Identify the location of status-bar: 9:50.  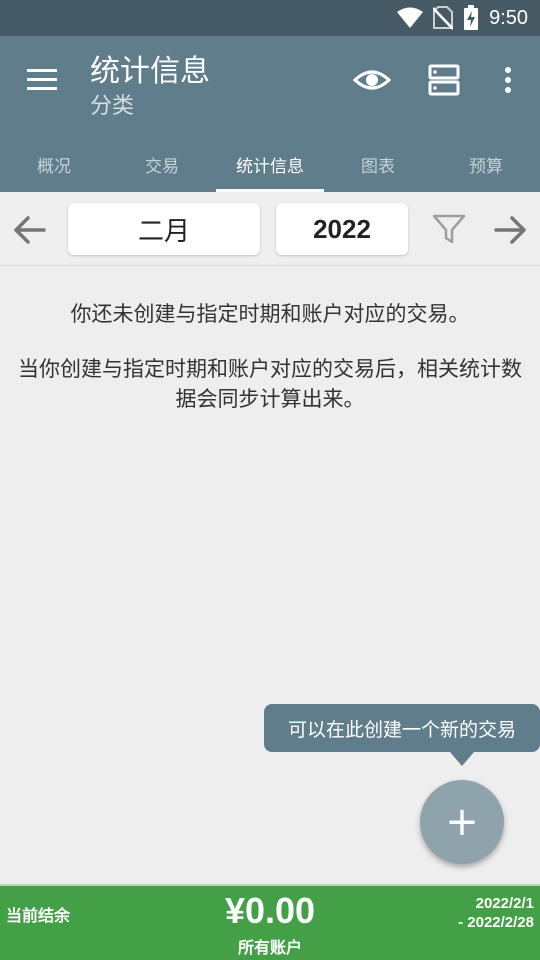
(270, 18).